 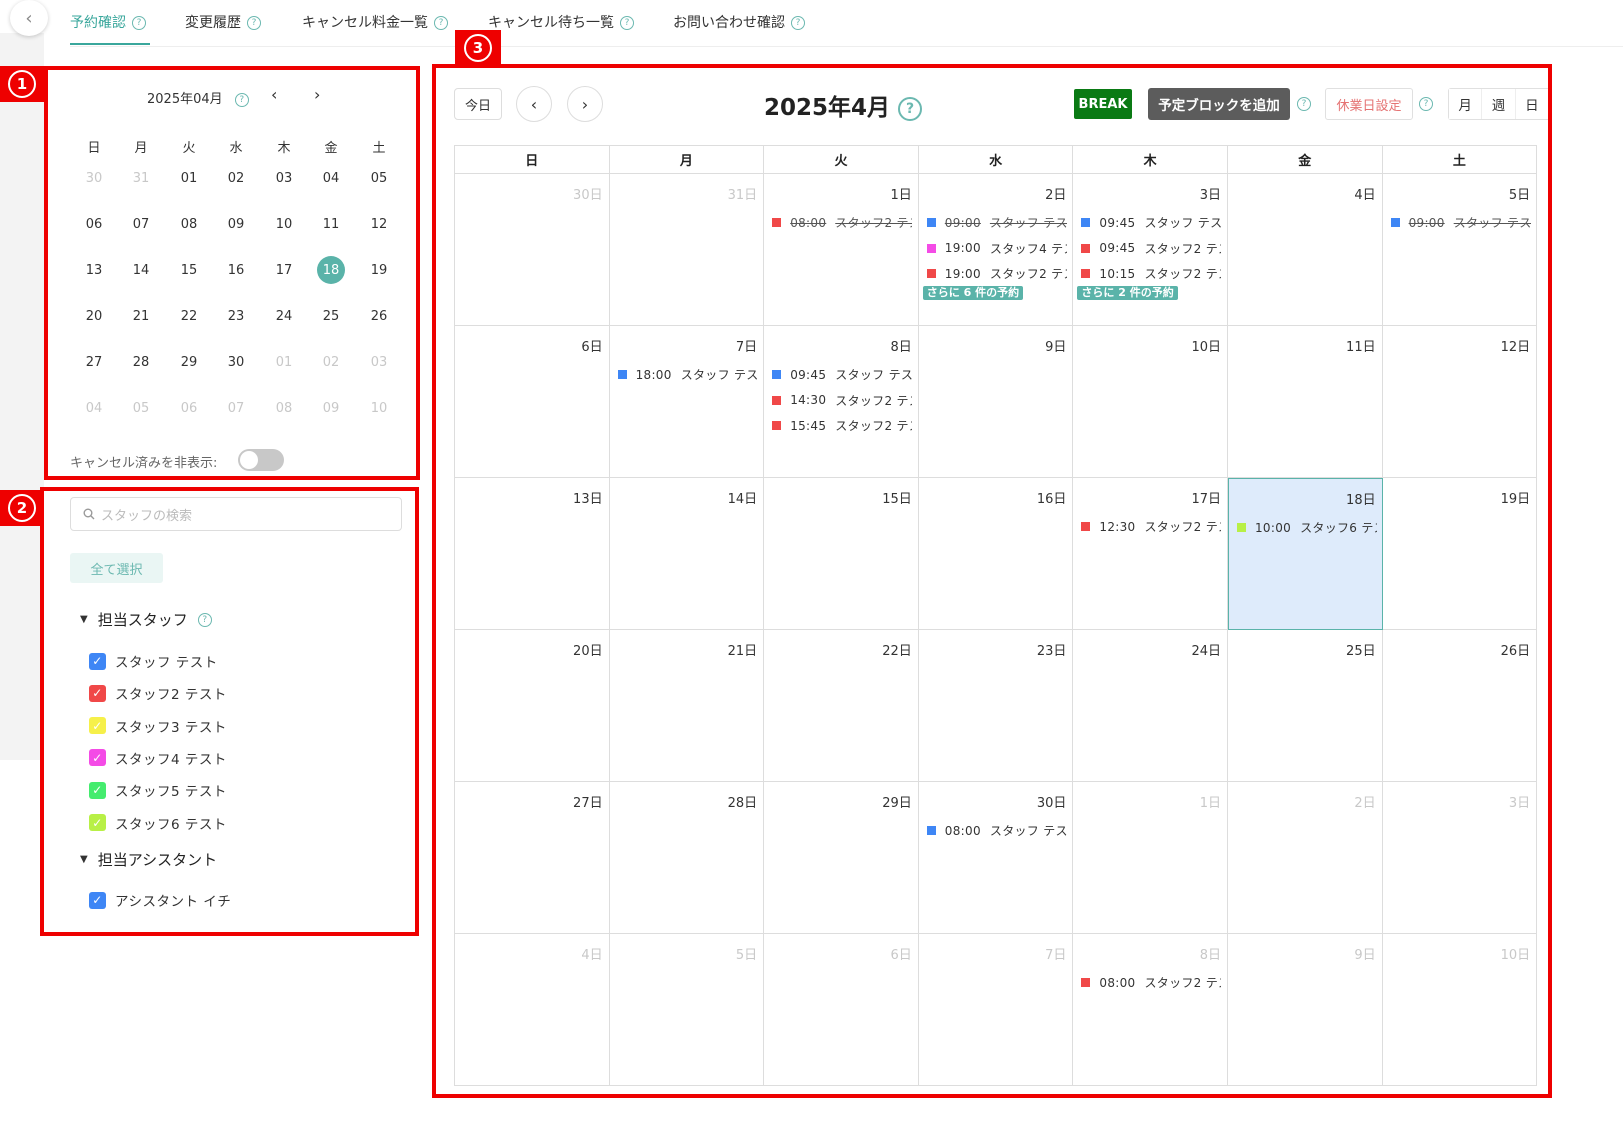 What do you see at coordinates (1103, 104) in the screenshot?
I see `break-button: BREAK` at bounding box center [1103, 104].